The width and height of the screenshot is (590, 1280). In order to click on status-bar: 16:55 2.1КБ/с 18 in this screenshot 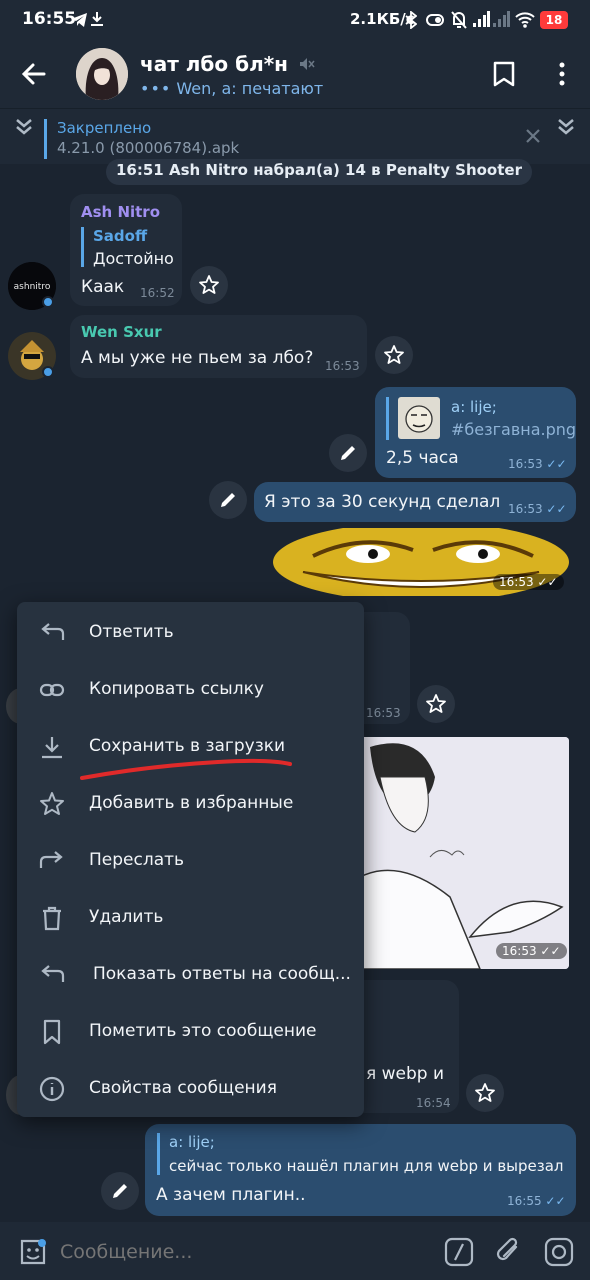, I will do `click(295, 20)`.